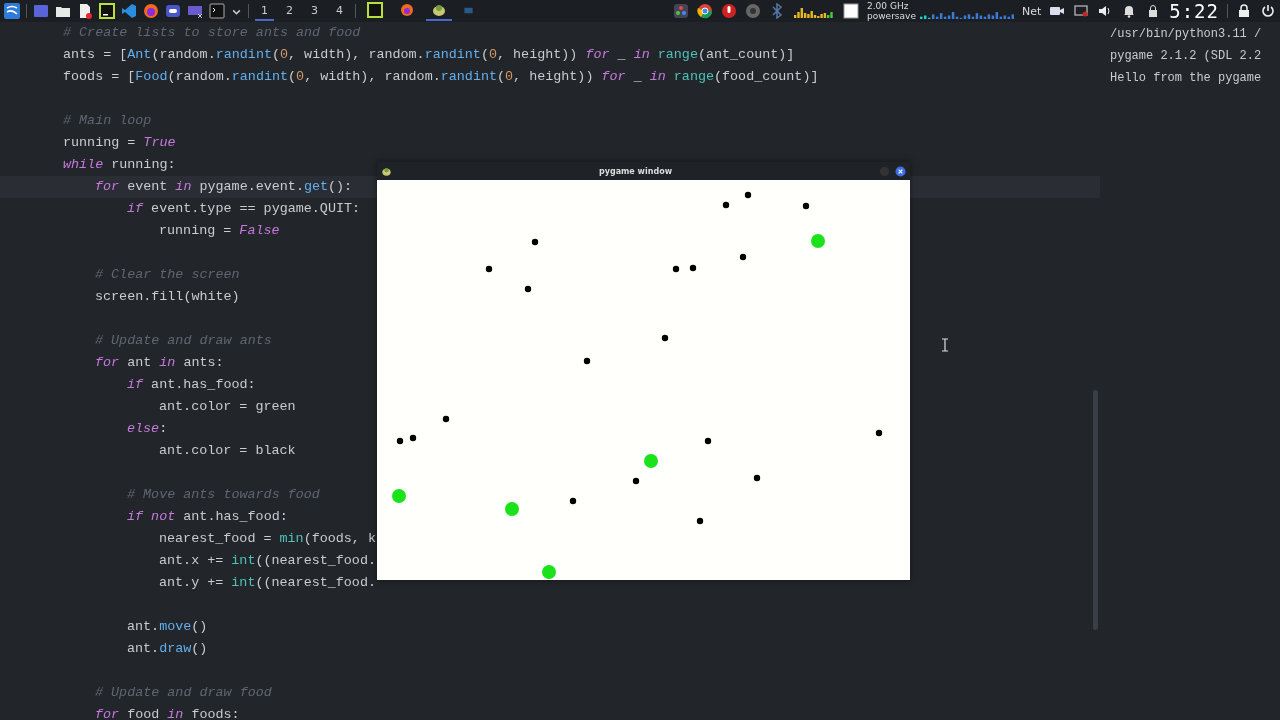 The height and width of the screenshot is (720, 1280). Describe the element at coordinates (244, 208) in the screenshot. I see `code-line: if event.type == pygame.QUIT:` at that location.